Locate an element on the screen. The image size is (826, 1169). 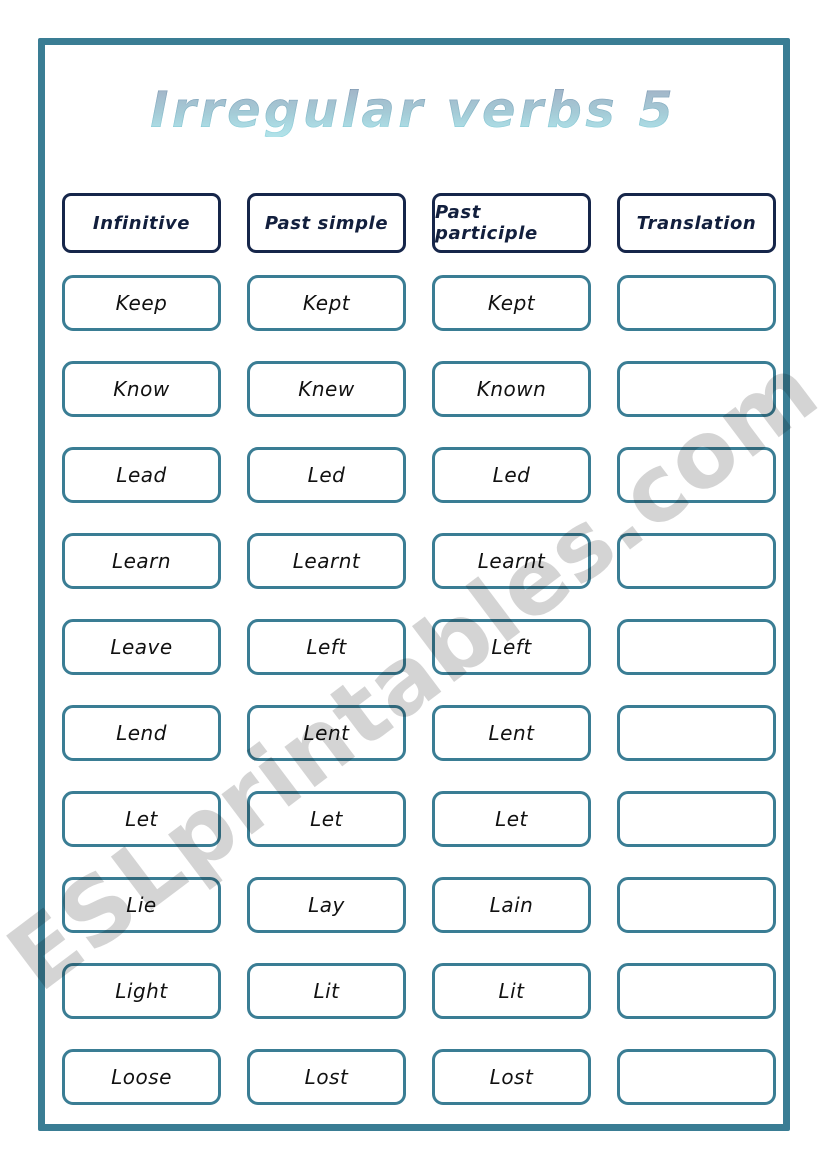
table-row: Loose Lost Lost is located at coordinates (419, 1077).